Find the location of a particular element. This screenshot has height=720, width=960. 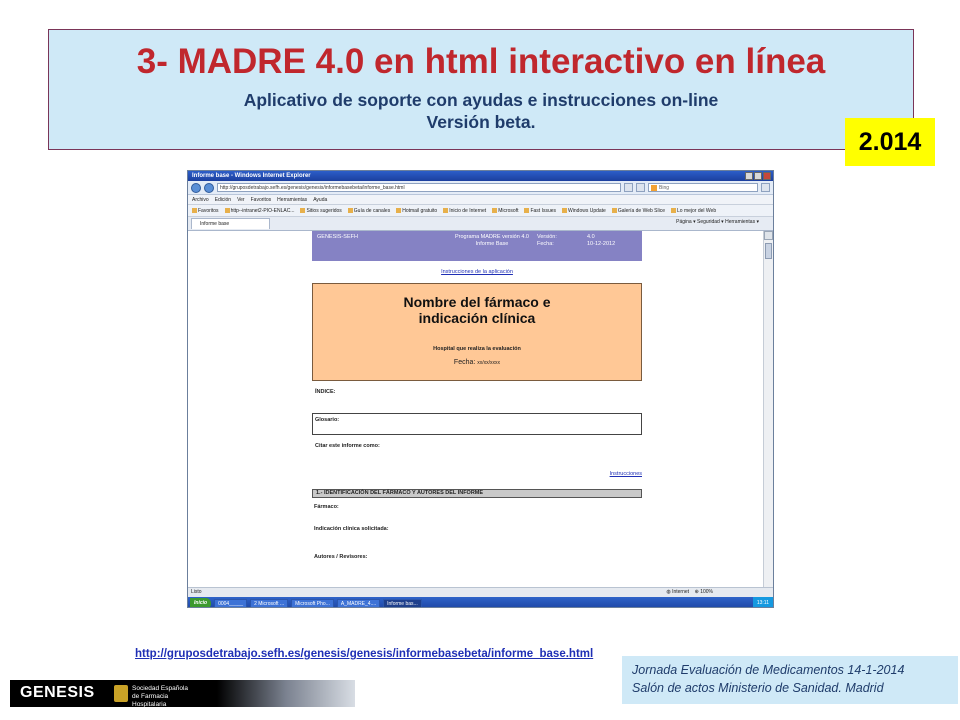

hospital-label: Hospital que realiza la evaluación is located at coordinates (477, 349).